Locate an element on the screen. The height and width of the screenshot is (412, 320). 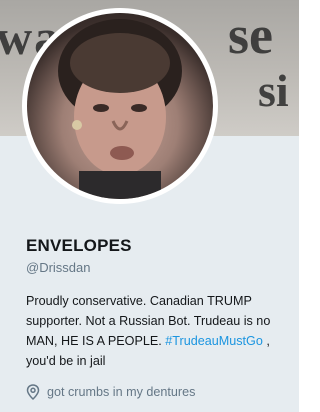
location-text: got crumbs in my dentures is located at coordinates (121, 392).